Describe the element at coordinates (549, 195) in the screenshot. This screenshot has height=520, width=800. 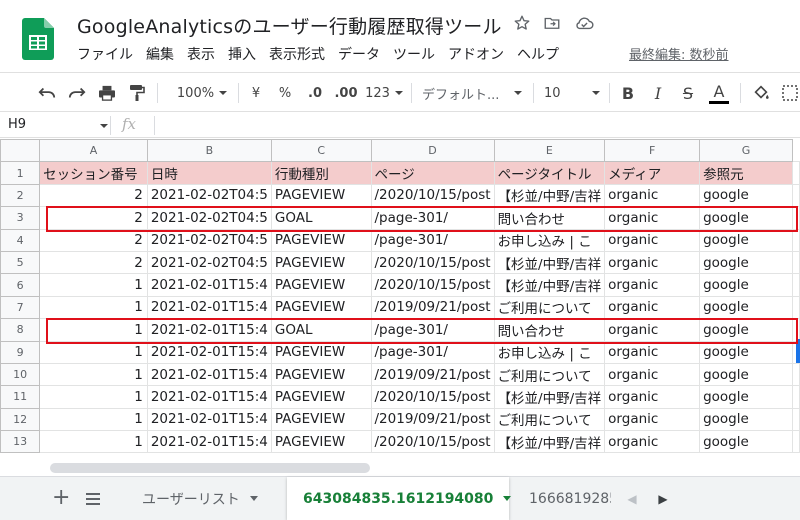
I see `cell-page-title: 【杉並/中野/吉祥` at that location.